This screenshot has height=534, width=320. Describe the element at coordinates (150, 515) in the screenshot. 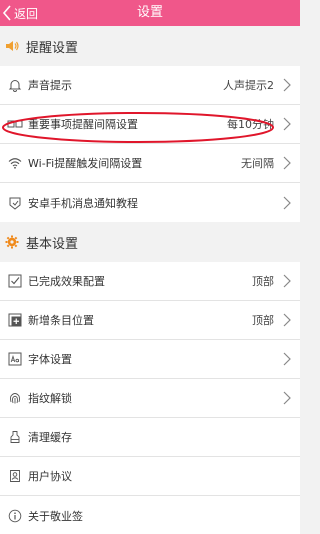

I see `row-about: 关于敬业签` at that location.